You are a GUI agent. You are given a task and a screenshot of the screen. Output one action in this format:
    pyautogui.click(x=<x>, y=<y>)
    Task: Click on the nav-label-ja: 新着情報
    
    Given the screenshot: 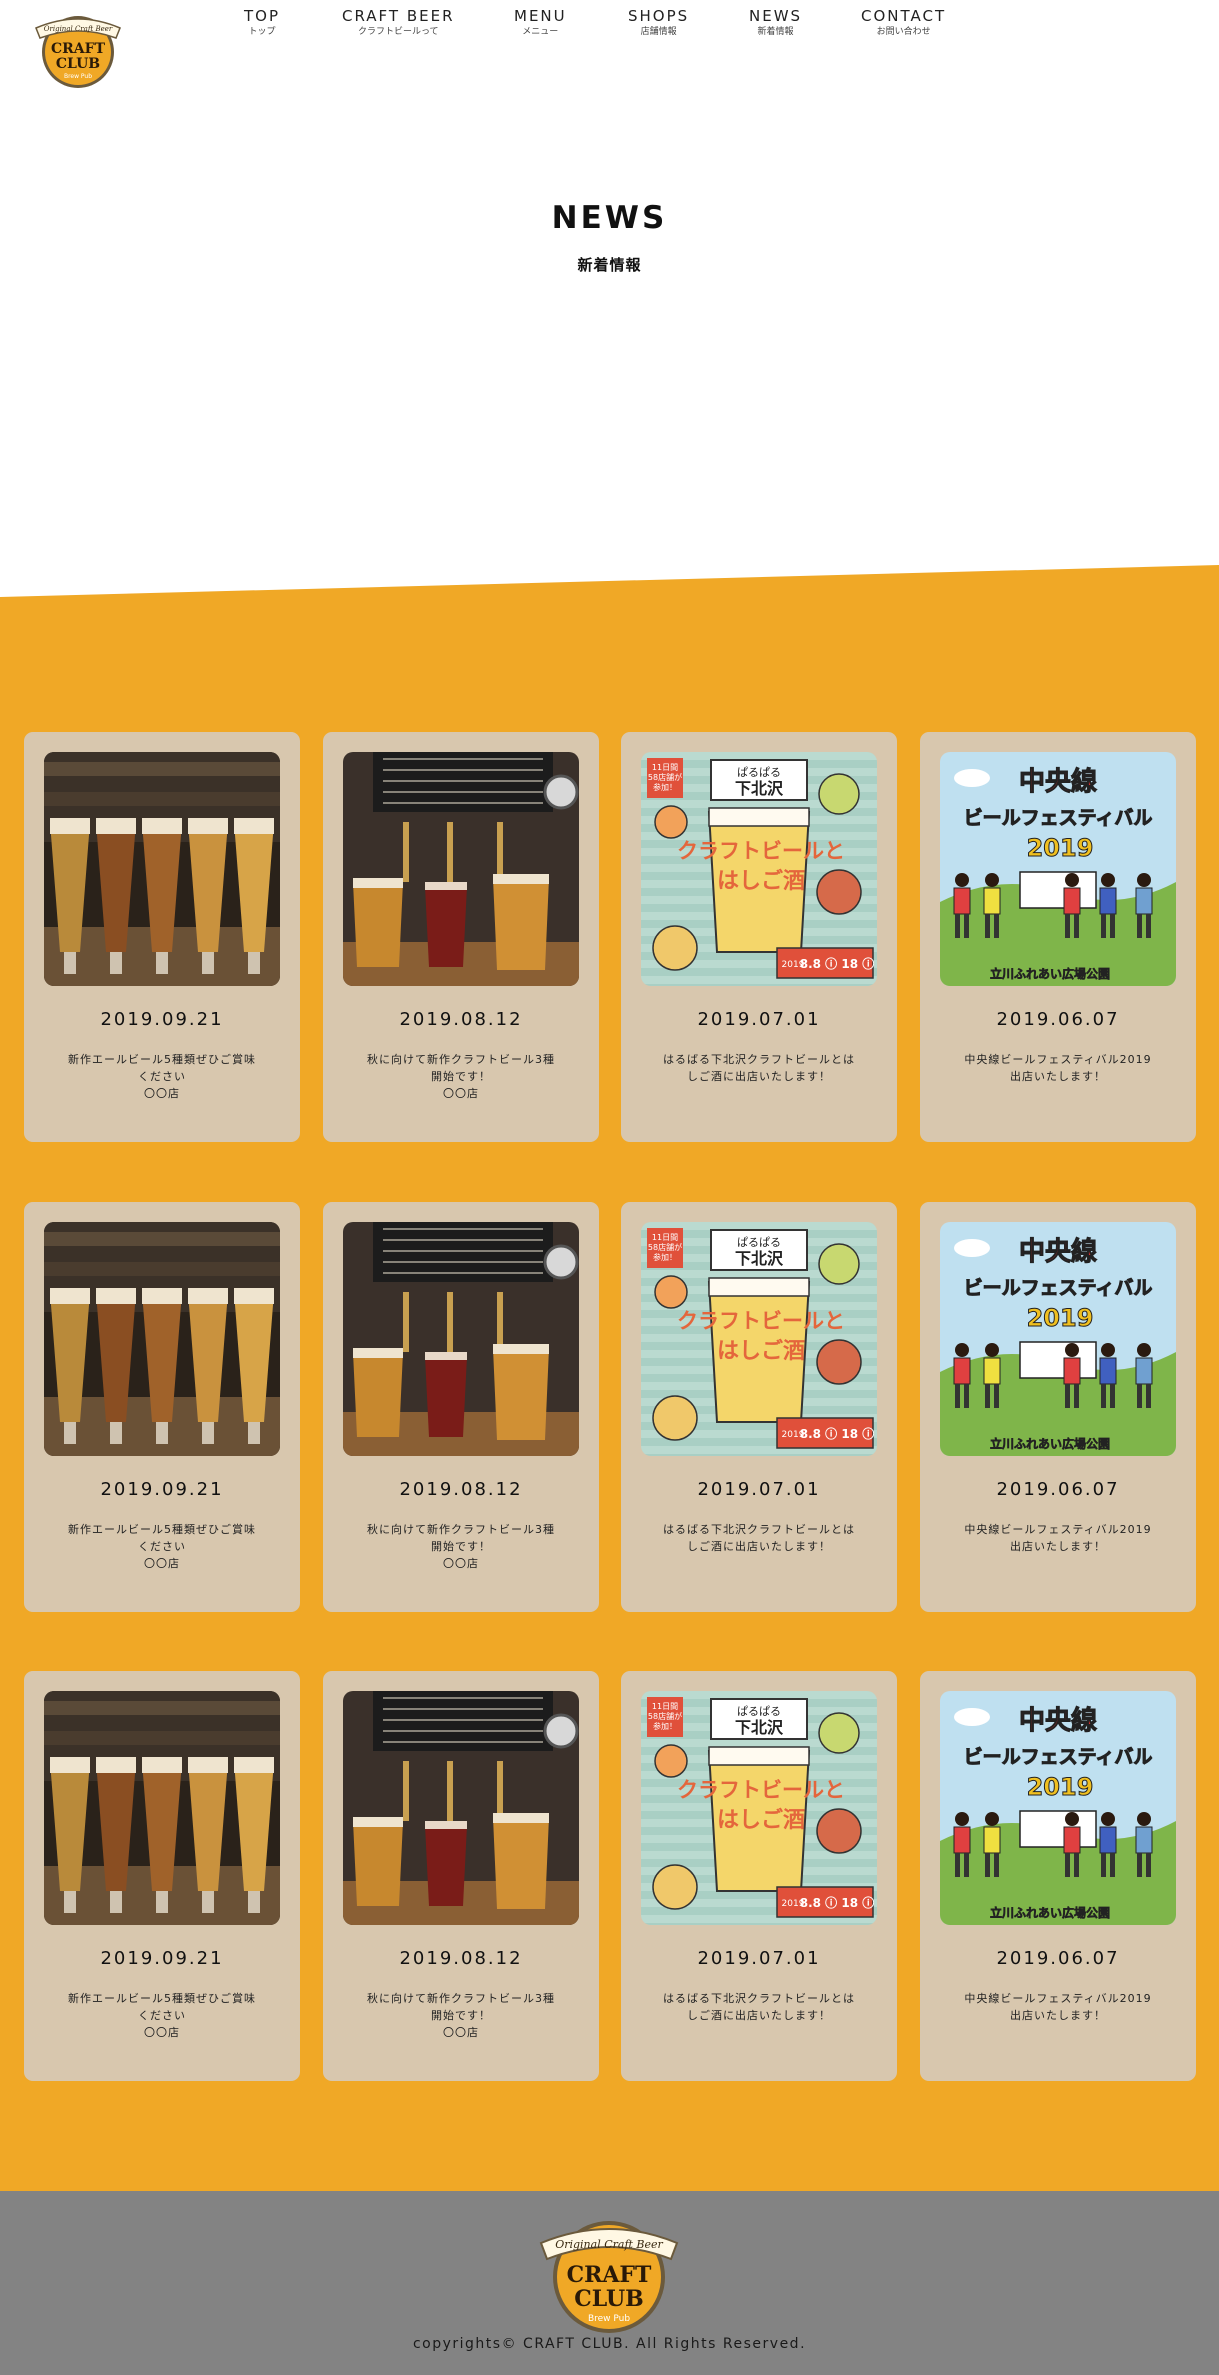 What is the action you would take?
    pyautogui.click(x=775, y=32)
    